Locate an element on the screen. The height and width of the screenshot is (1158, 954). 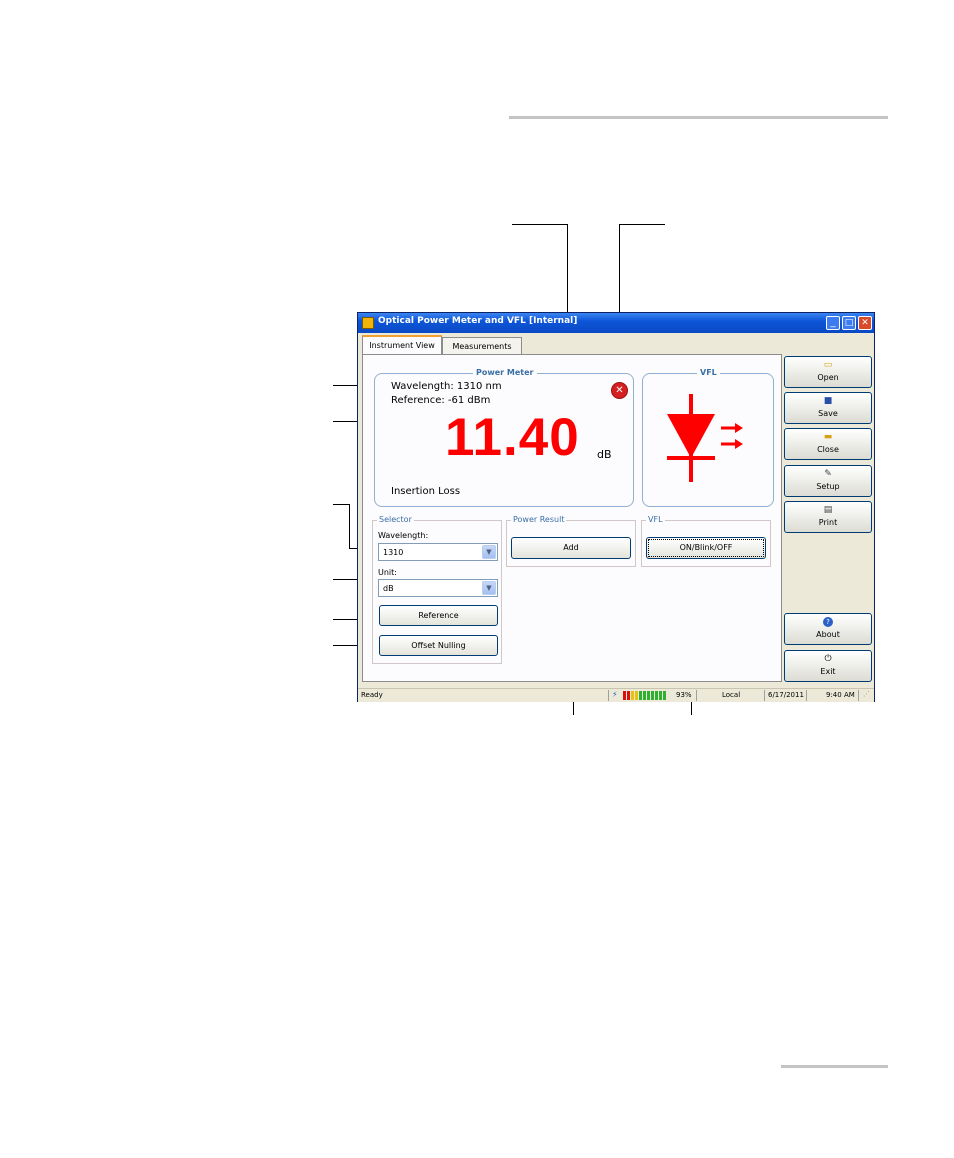
battery-meter is located at coordinates (646, 695).